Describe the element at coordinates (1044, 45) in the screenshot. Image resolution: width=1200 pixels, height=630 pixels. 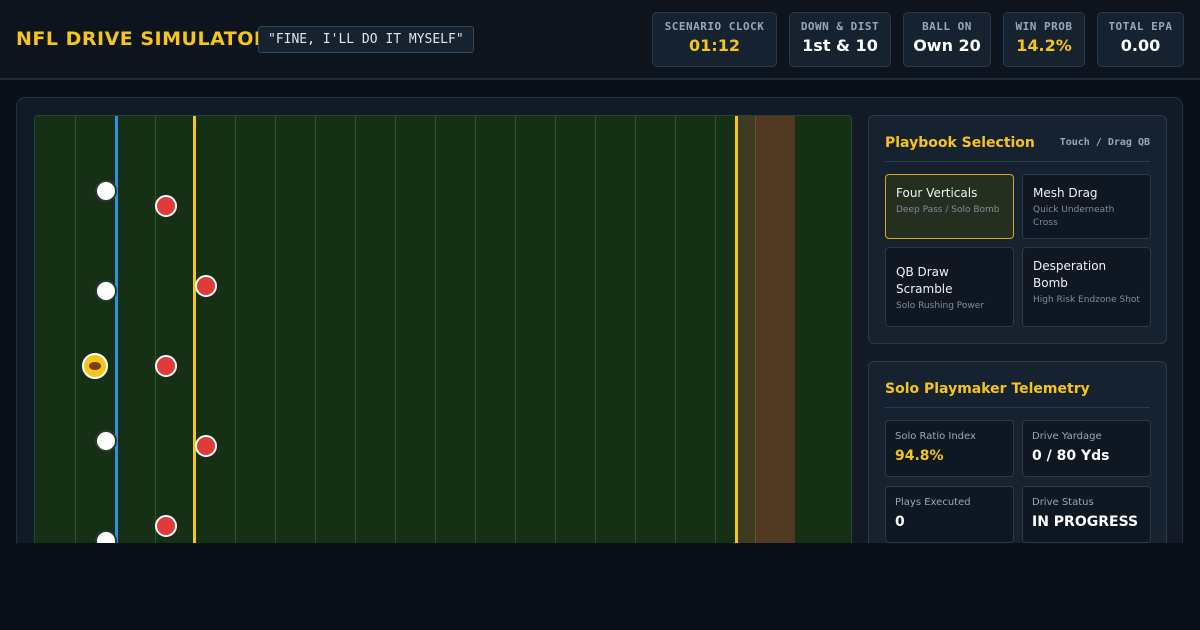
I see `stat-value: 14.2%` at that location.